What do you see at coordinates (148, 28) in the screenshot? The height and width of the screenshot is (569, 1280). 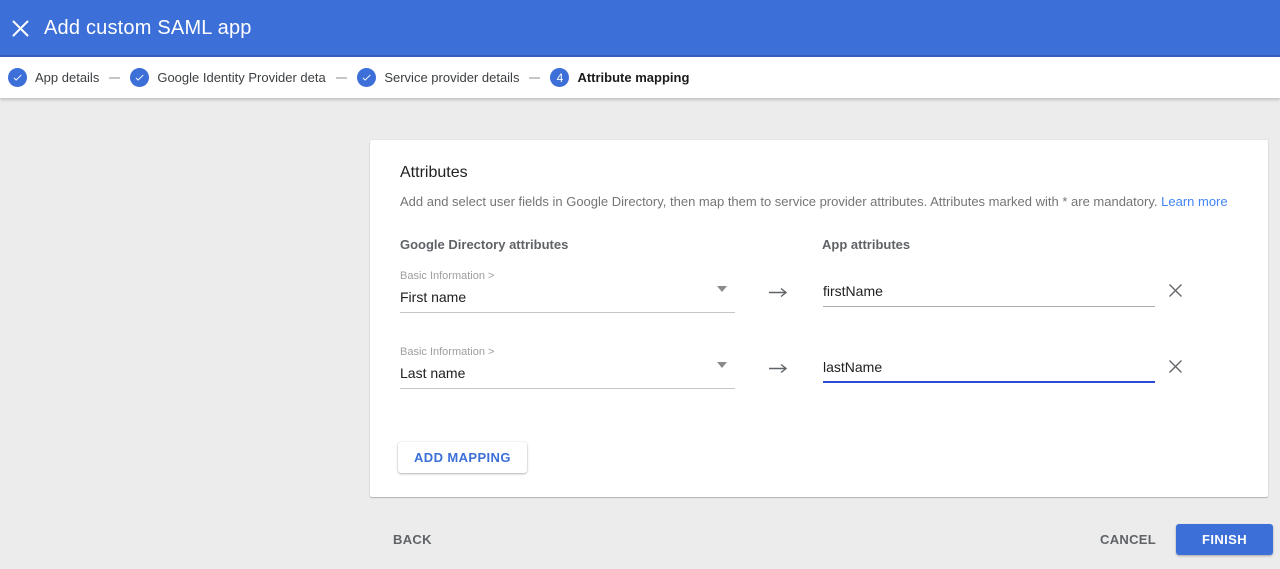 I see `dialog-title: Add custom SAML app` at bounding box center [148, 28].